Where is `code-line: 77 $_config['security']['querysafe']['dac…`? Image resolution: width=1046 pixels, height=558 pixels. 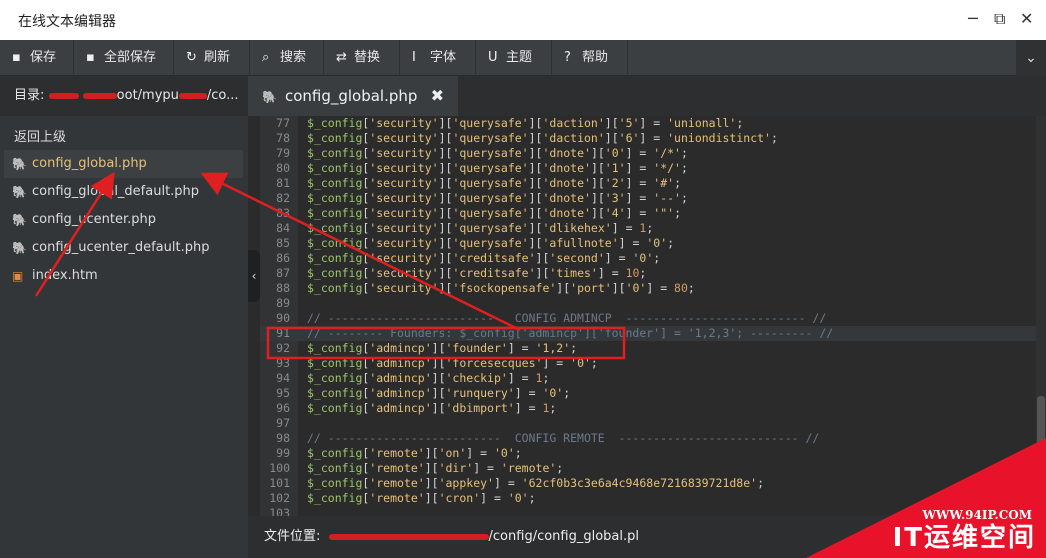 code-line: 77 $_config['security']['querysafe']['dac… is located at coordinates (648, 123).